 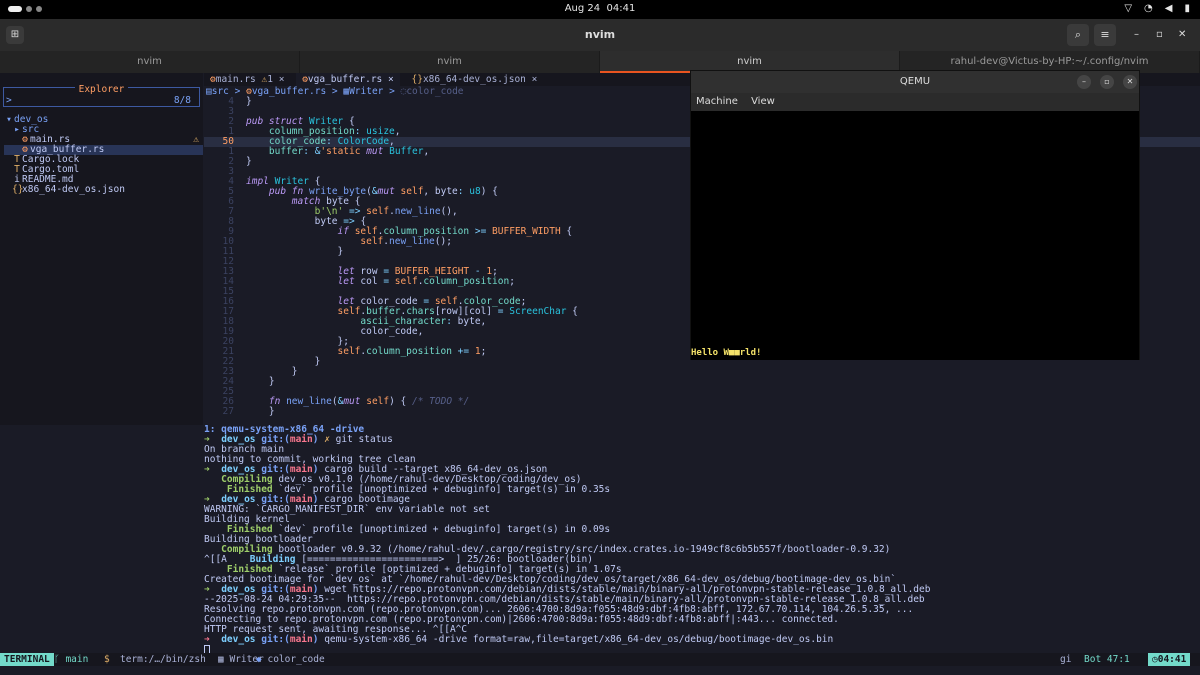 What do you see at coordinates (298, 439) in the screenshot?
I see `terminal-line: ➜ dev_os git:(main) ✗ git status` at bounding box center [298, 439].